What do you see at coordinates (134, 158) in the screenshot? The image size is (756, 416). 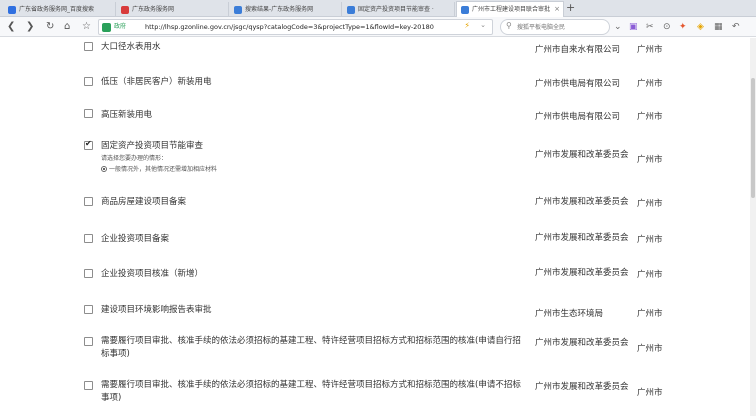 I see `item-hint: 请选择您要办理的情形：` at bounding box center [134, 158].